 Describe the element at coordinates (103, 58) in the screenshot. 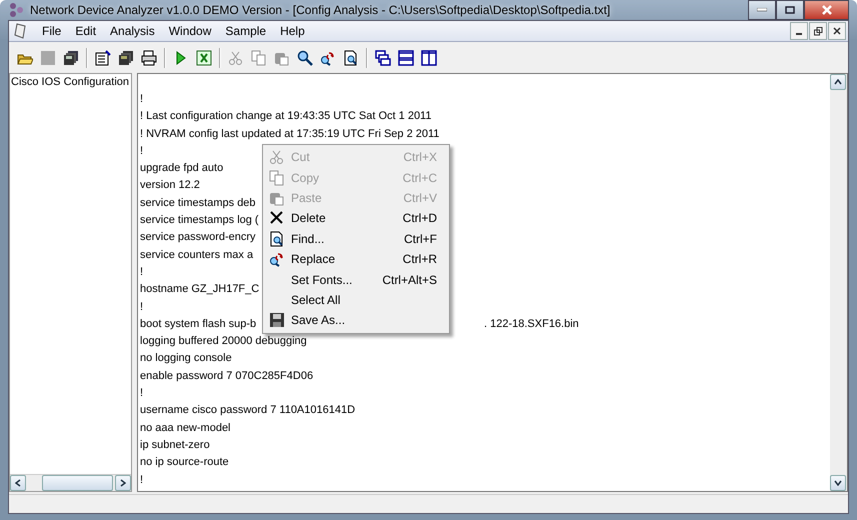

I see `properties-icon` at that location.